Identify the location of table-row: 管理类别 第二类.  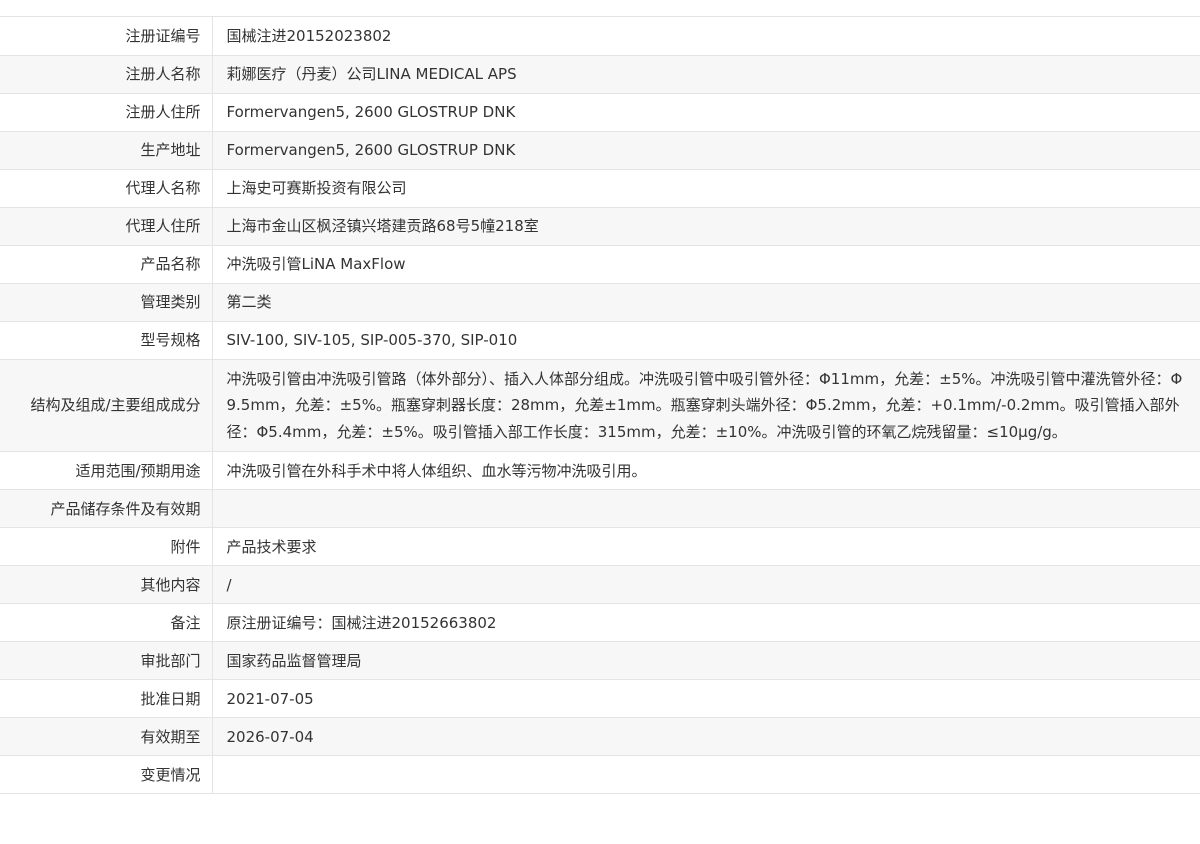
(600, 302).